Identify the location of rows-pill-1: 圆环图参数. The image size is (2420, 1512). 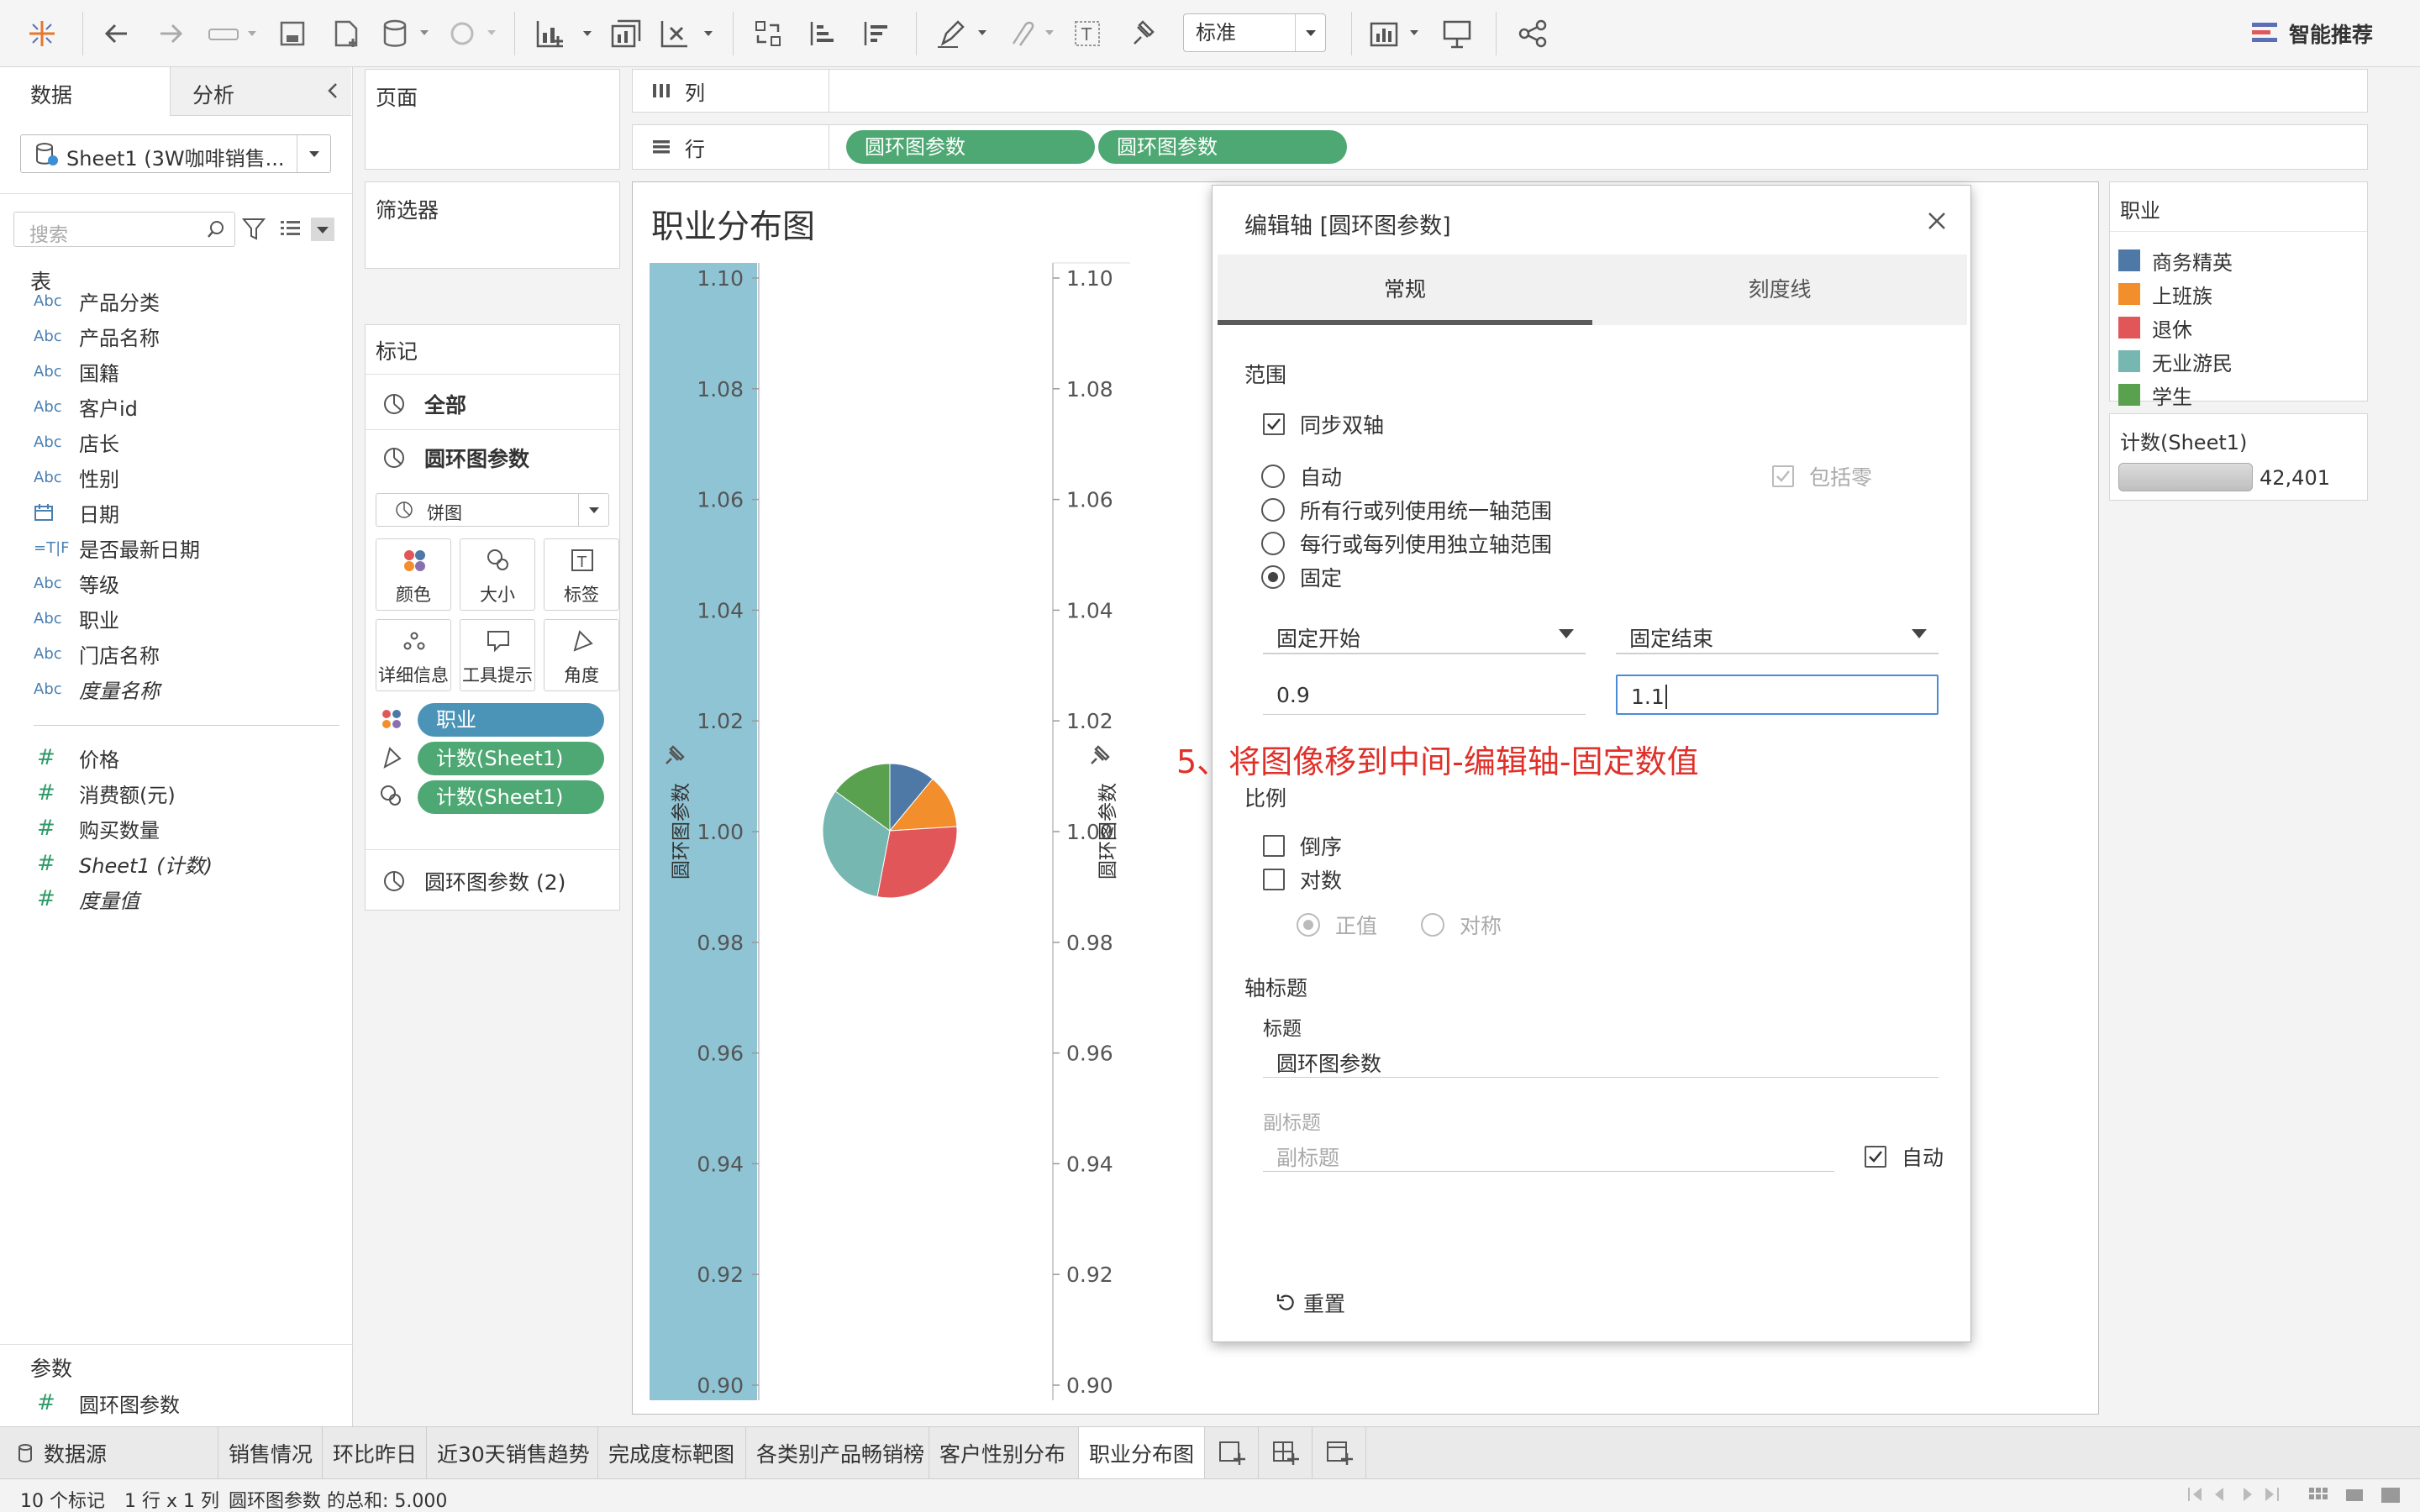
(970, 147).